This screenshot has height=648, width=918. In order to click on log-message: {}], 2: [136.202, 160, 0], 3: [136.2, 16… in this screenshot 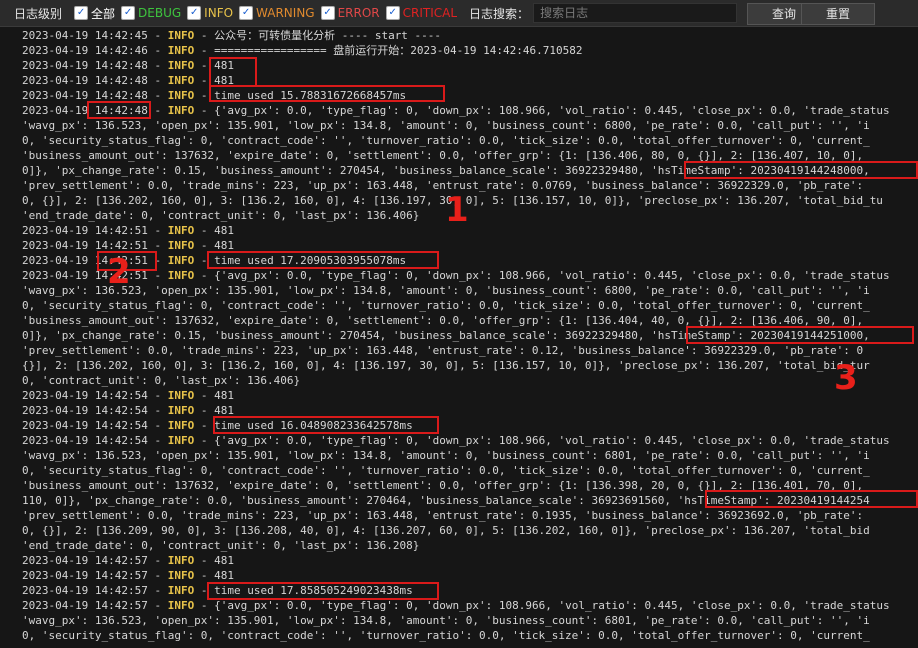, I will do `click(446, 365)`.